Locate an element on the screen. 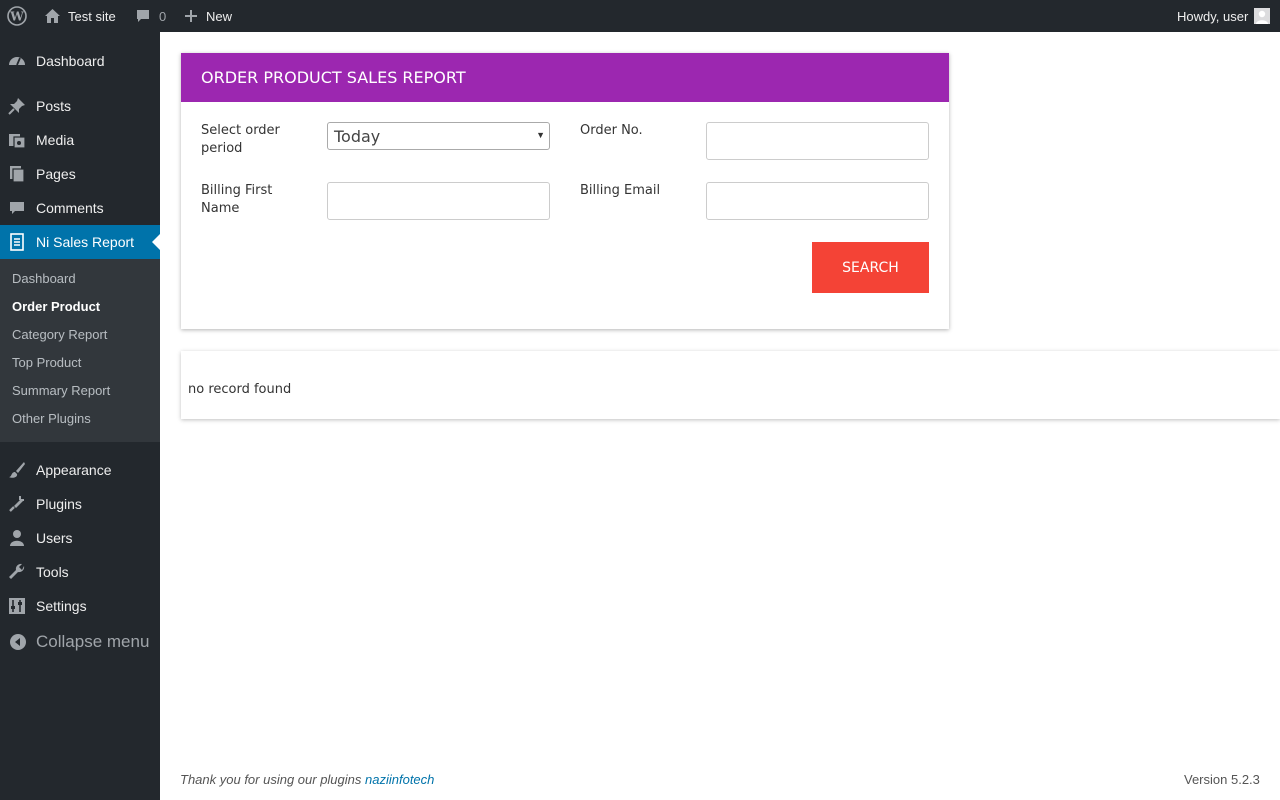  sidebar-item-comments: Comments is located at coordinates (80, 208).